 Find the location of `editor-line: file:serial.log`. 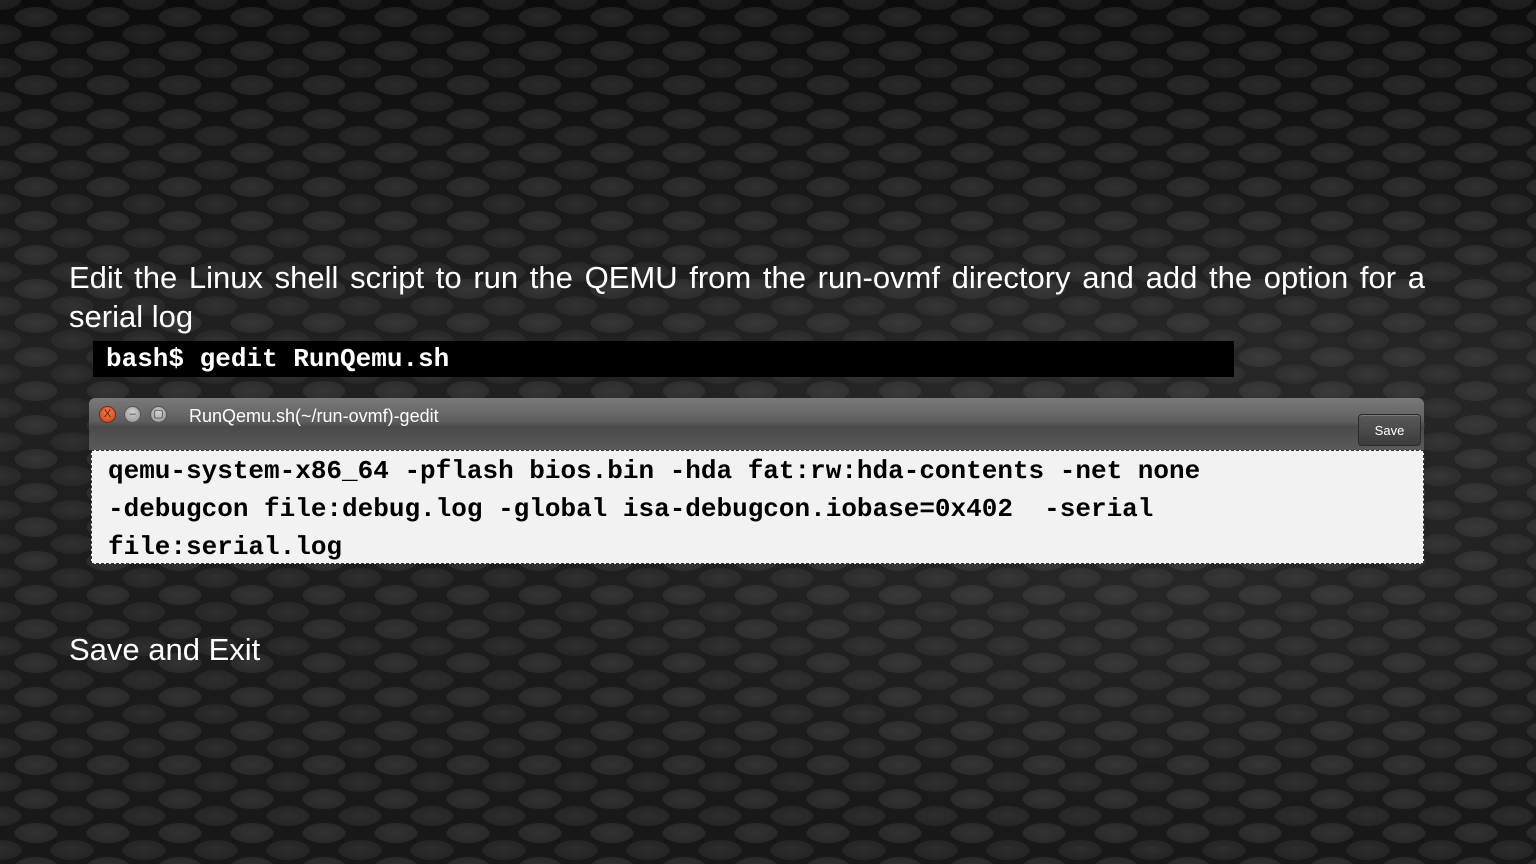

editor-line: file:serial.log is located at coordinates (225, 547).